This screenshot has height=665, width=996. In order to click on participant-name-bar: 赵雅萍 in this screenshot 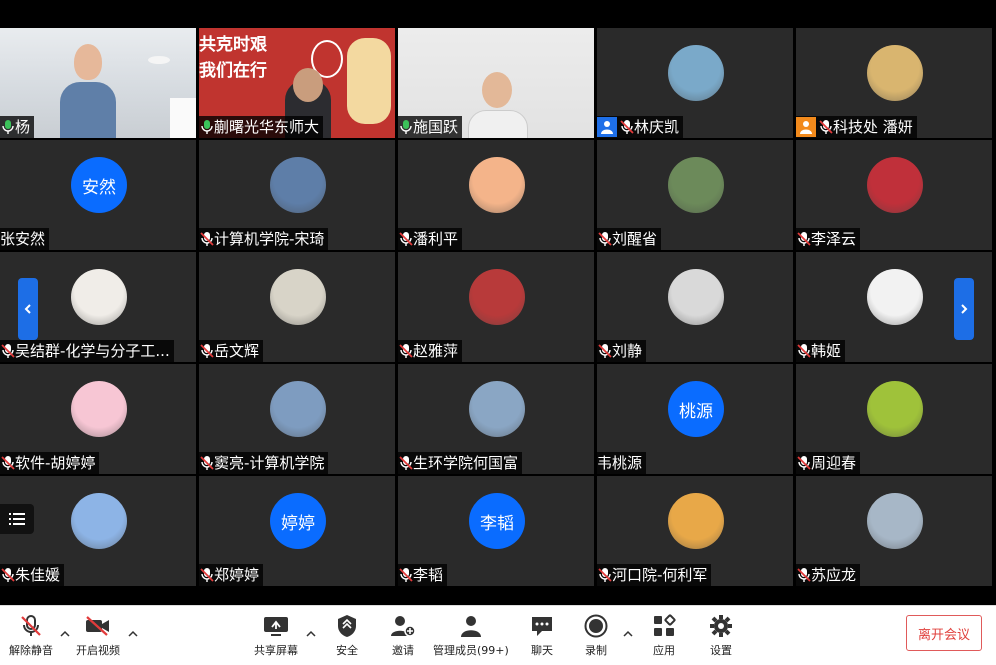, I will do `click(430, 351)`.